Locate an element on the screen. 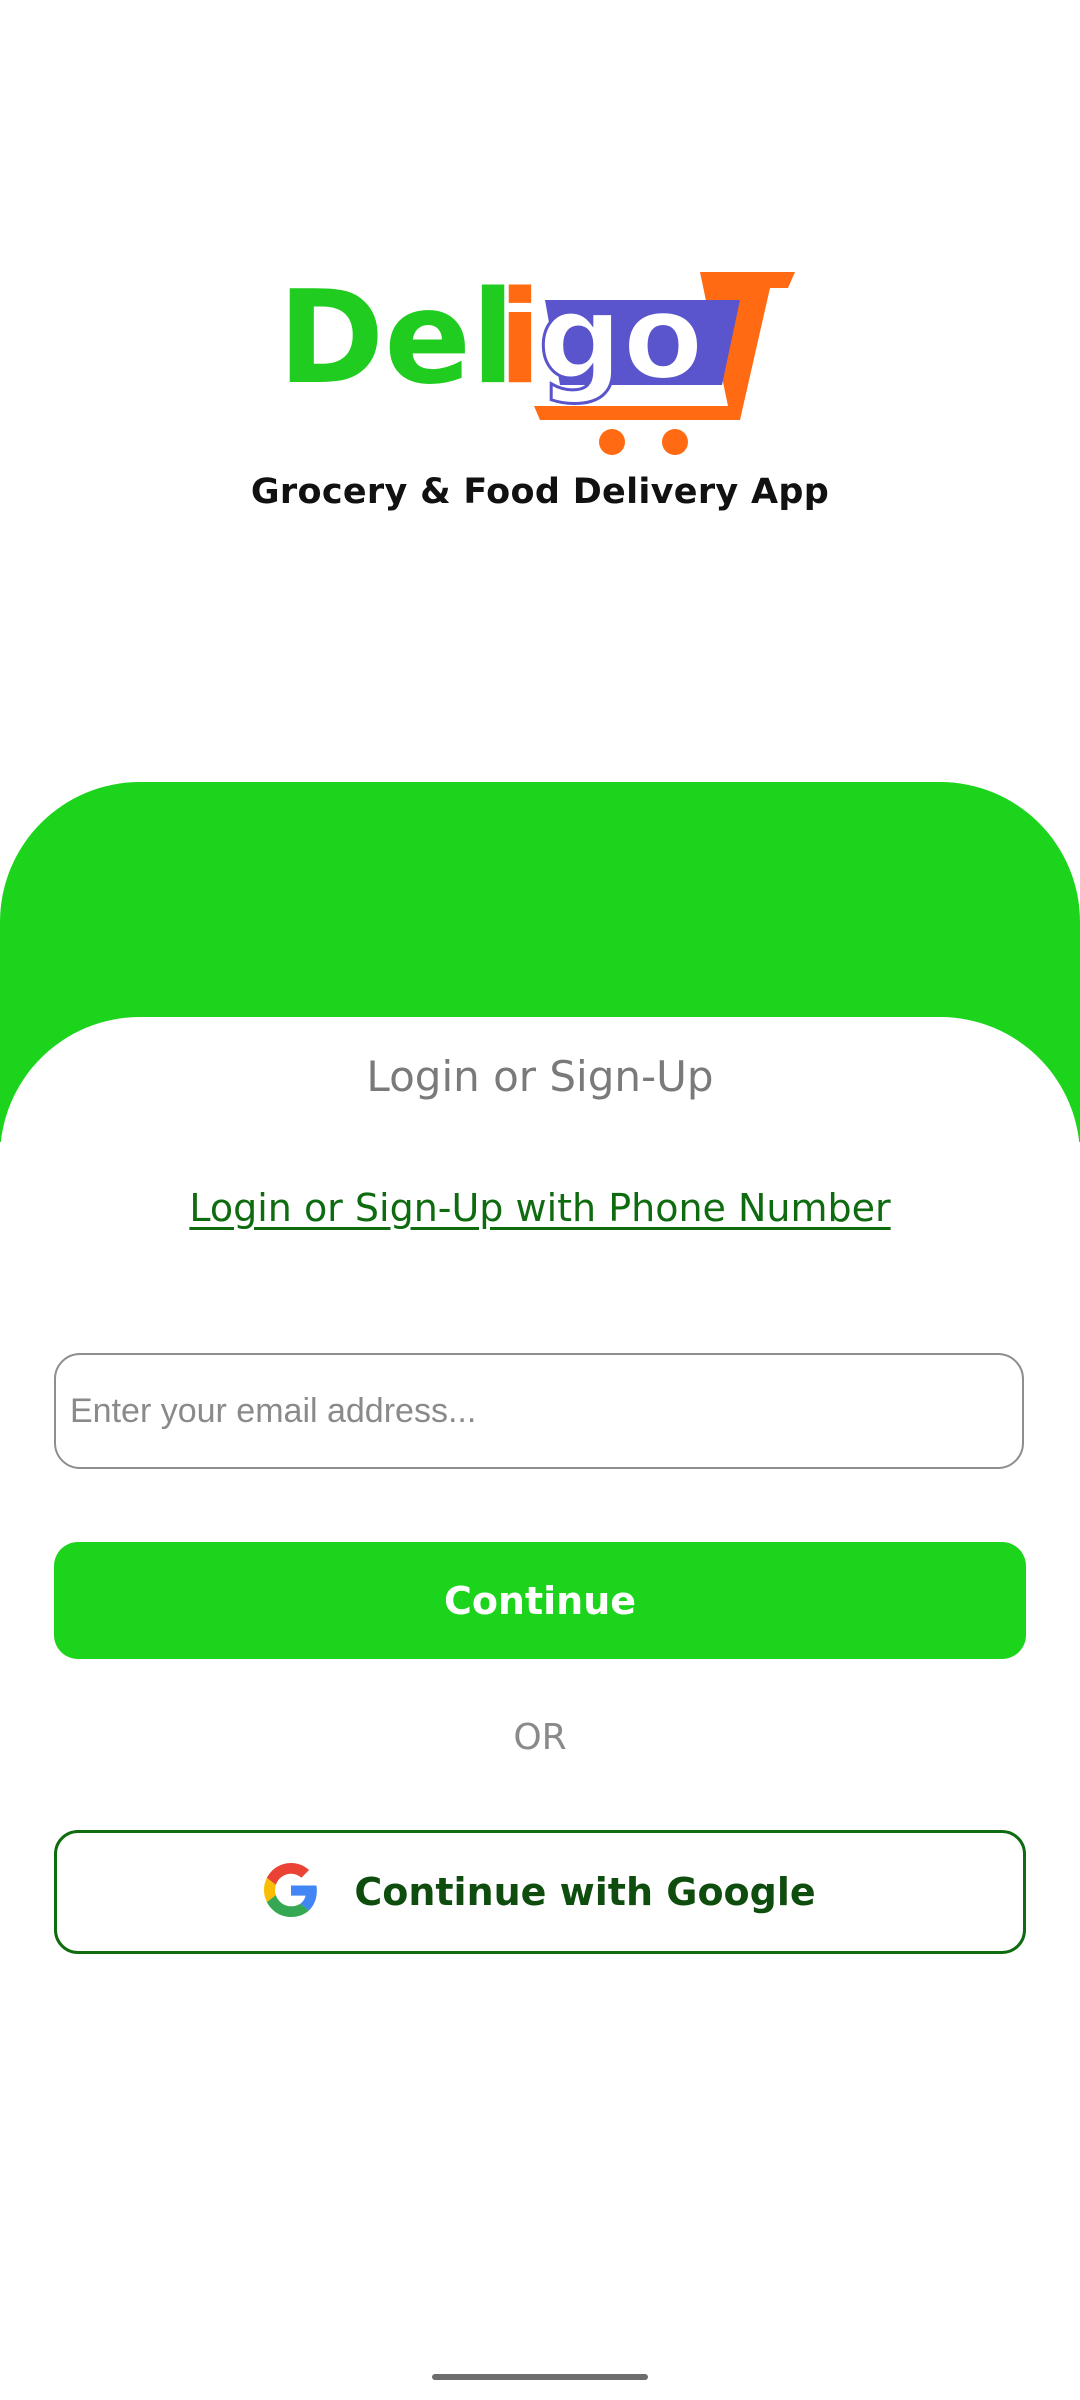  home-indicator is located at coordinates (540, 2377).